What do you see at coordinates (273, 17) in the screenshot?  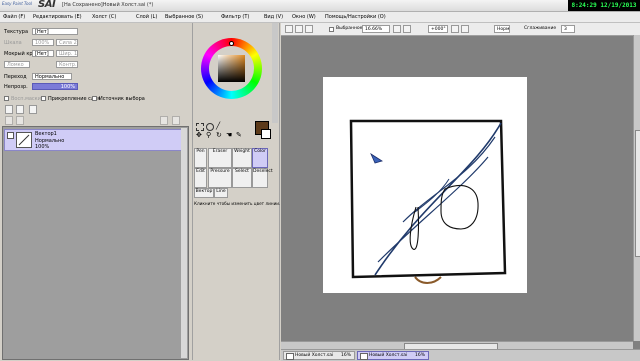 I see `menu-view: Вид (V)` at bounding box center [273, 17].